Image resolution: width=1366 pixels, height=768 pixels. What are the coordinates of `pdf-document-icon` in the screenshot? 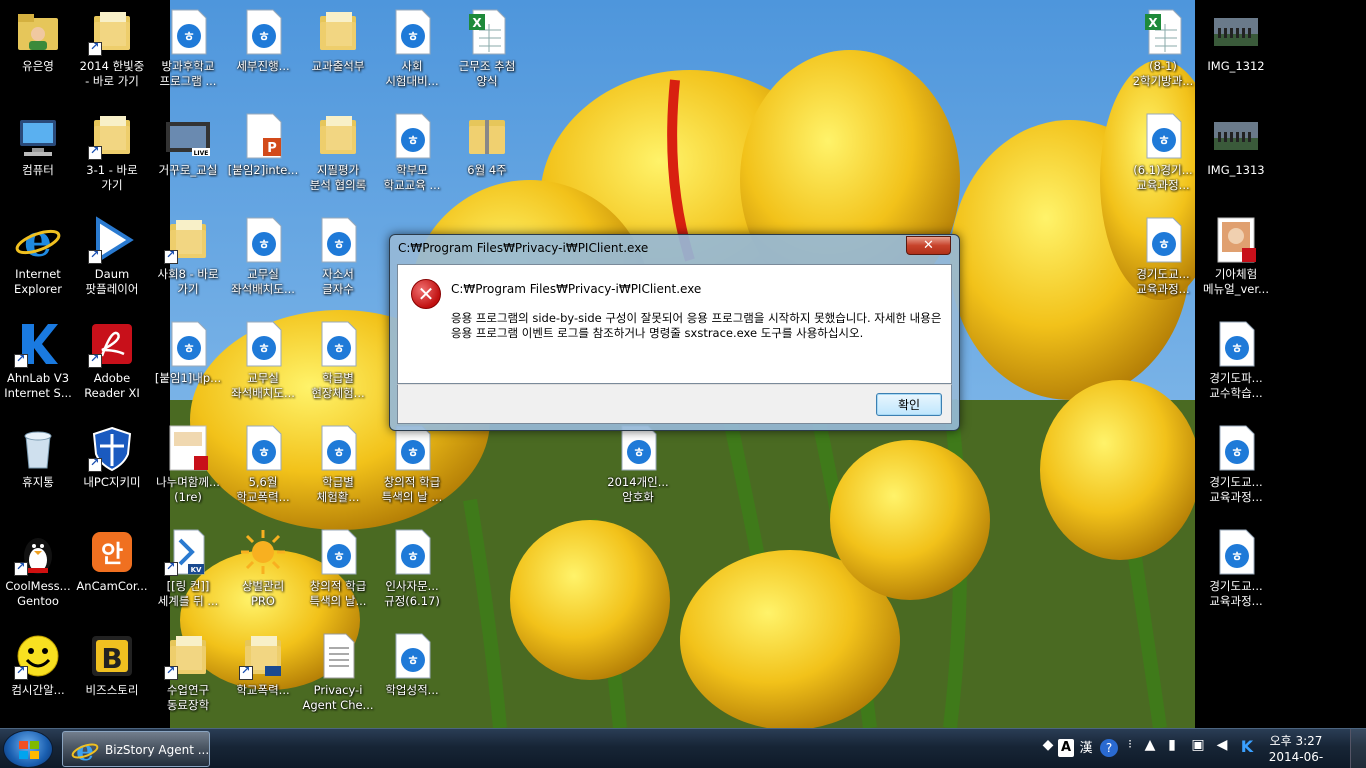 It's located at (1236, 240).